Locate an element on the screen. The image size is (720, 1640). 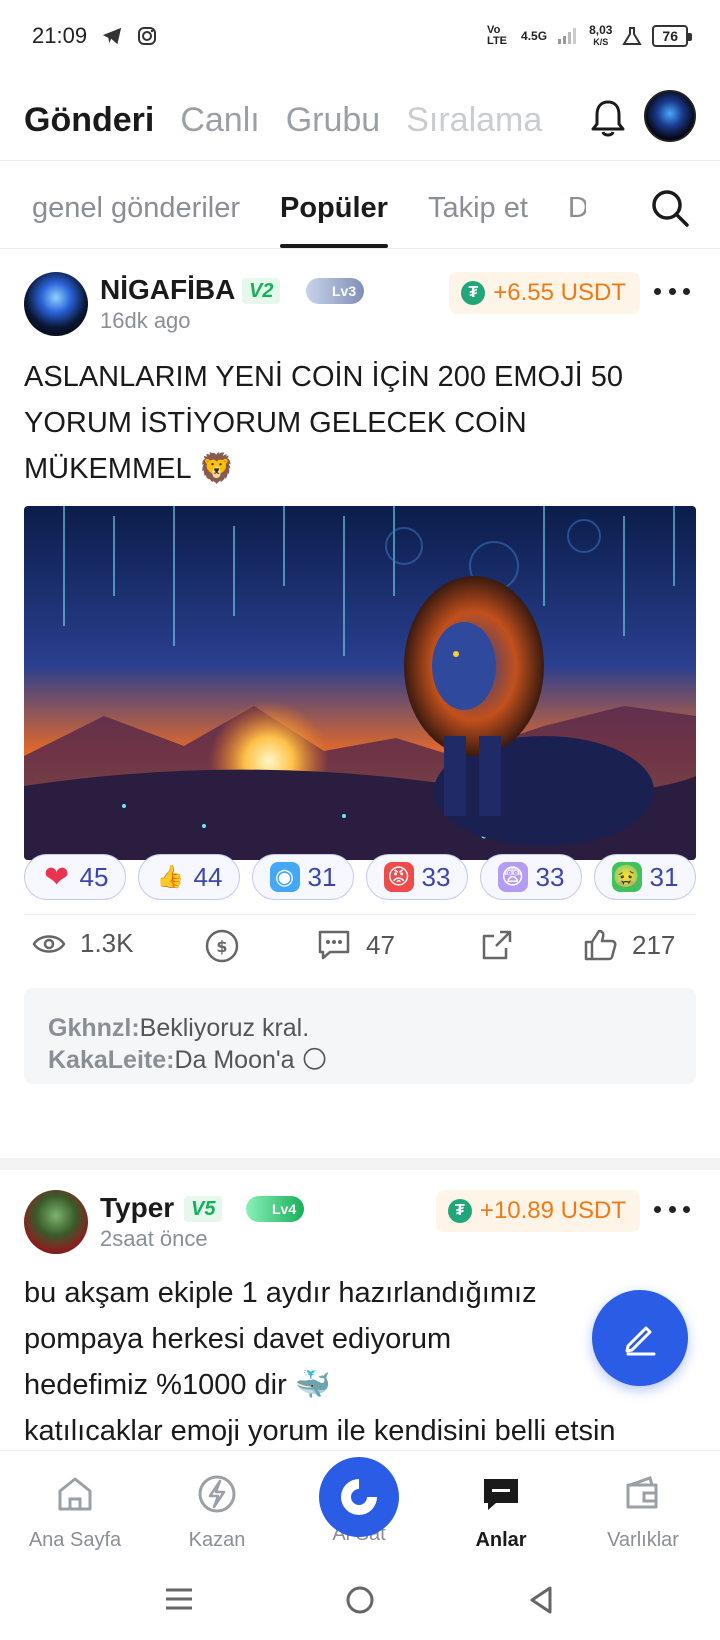
pencil-icon is located at coordinates (640, 1341).